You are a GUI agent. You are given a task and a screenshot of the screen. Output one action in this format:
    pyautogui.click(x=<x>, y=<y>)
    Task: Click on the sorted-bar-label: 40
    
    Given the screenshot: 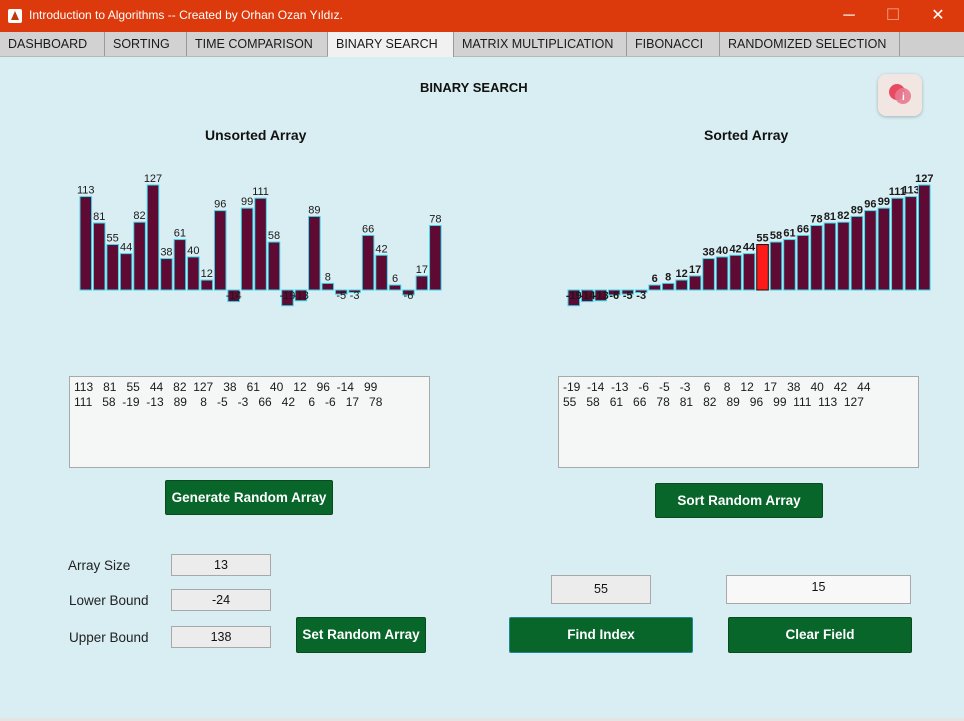 What is the action you would take?
    pyautogui.click(x=722, y=251)
    